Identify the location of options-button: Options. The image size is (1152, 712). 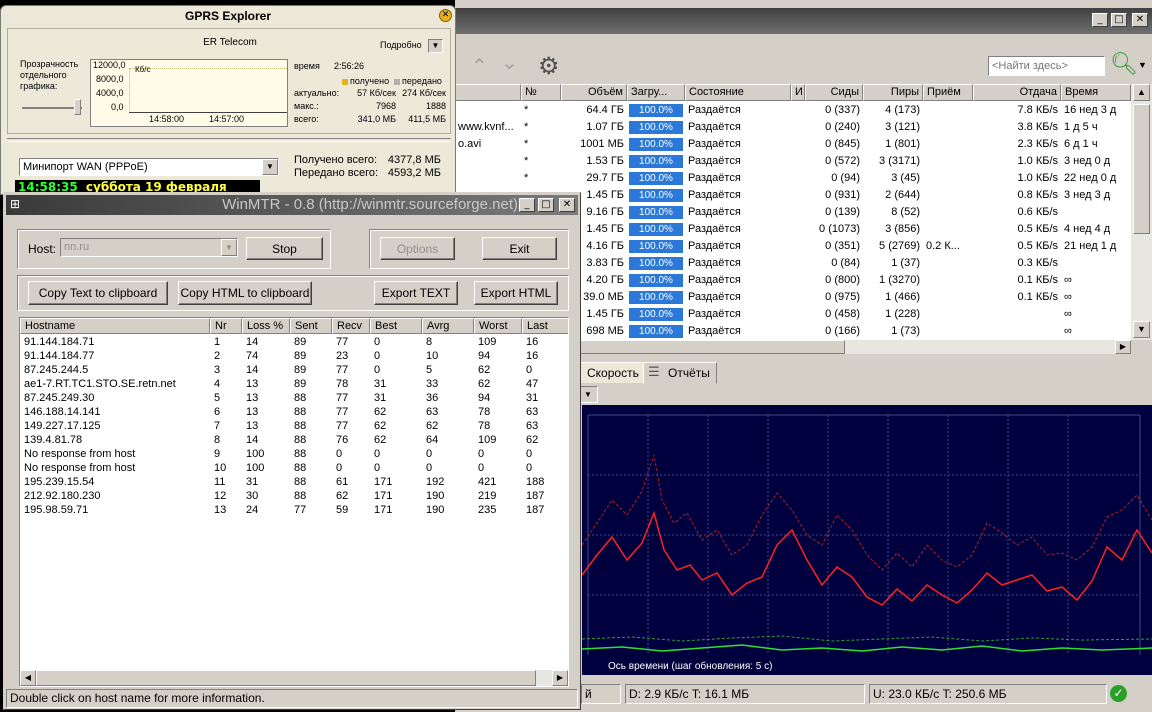
(417, 248).